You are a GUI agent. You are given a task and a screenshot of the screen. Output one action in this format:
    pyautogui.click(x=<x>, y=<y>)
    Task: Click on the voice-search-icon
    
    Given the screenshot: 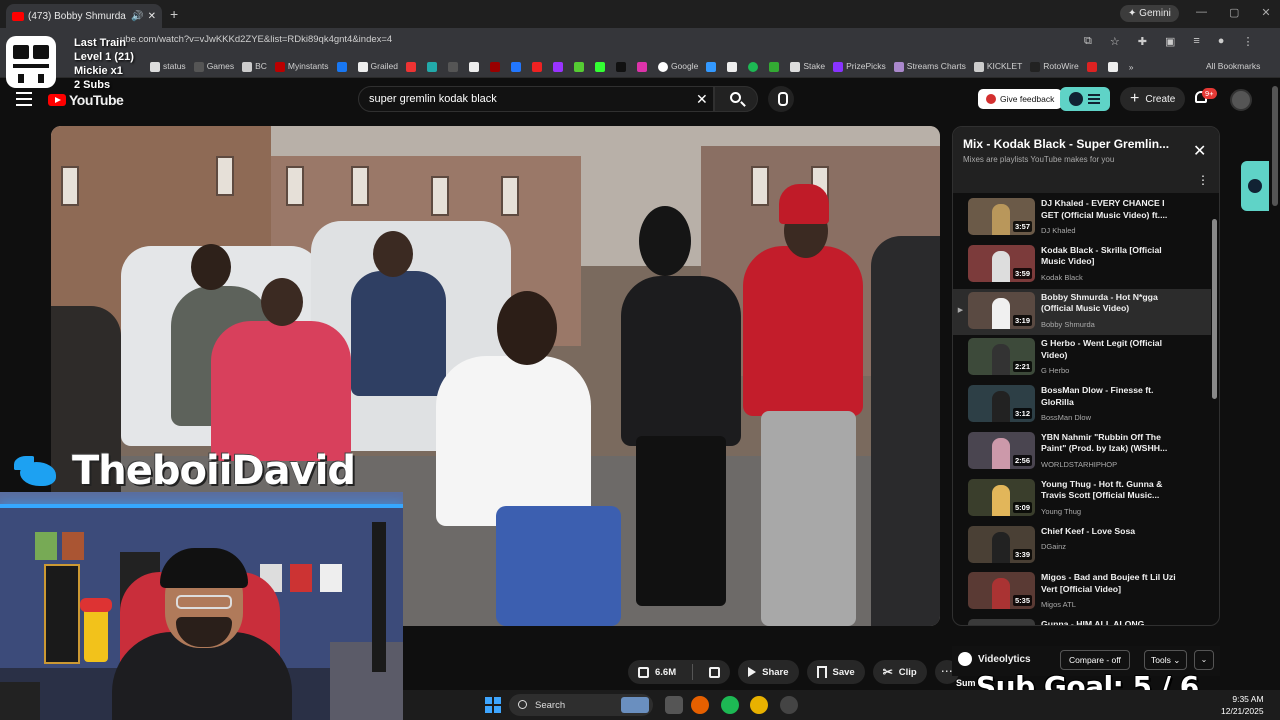 What is the action you would take?
    pyautogui.click(x=781, y=99)
    